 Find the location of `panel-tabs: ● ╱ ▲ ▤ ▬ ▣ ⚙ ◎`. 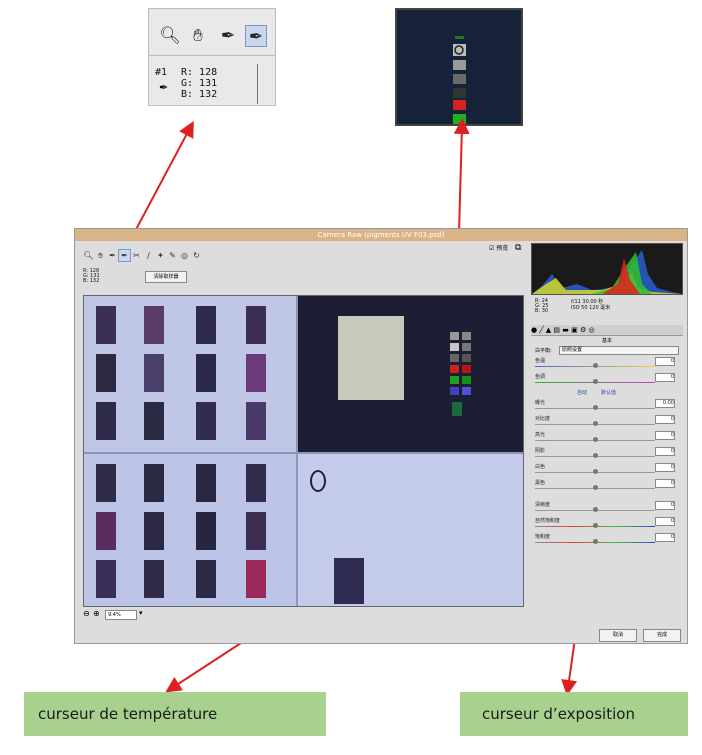

panel-tabs: ● ╱ ▲ ▤ ▬ ▣ ⚙ ◎ is located at coordinates (607, 330).